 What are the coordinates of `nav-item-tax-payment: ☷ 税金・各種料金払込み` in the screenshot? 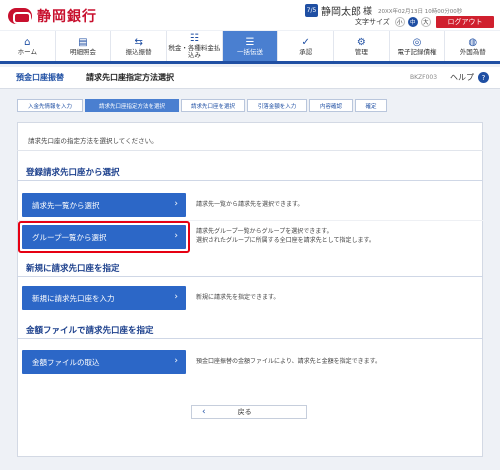 It's located at (195, 46).